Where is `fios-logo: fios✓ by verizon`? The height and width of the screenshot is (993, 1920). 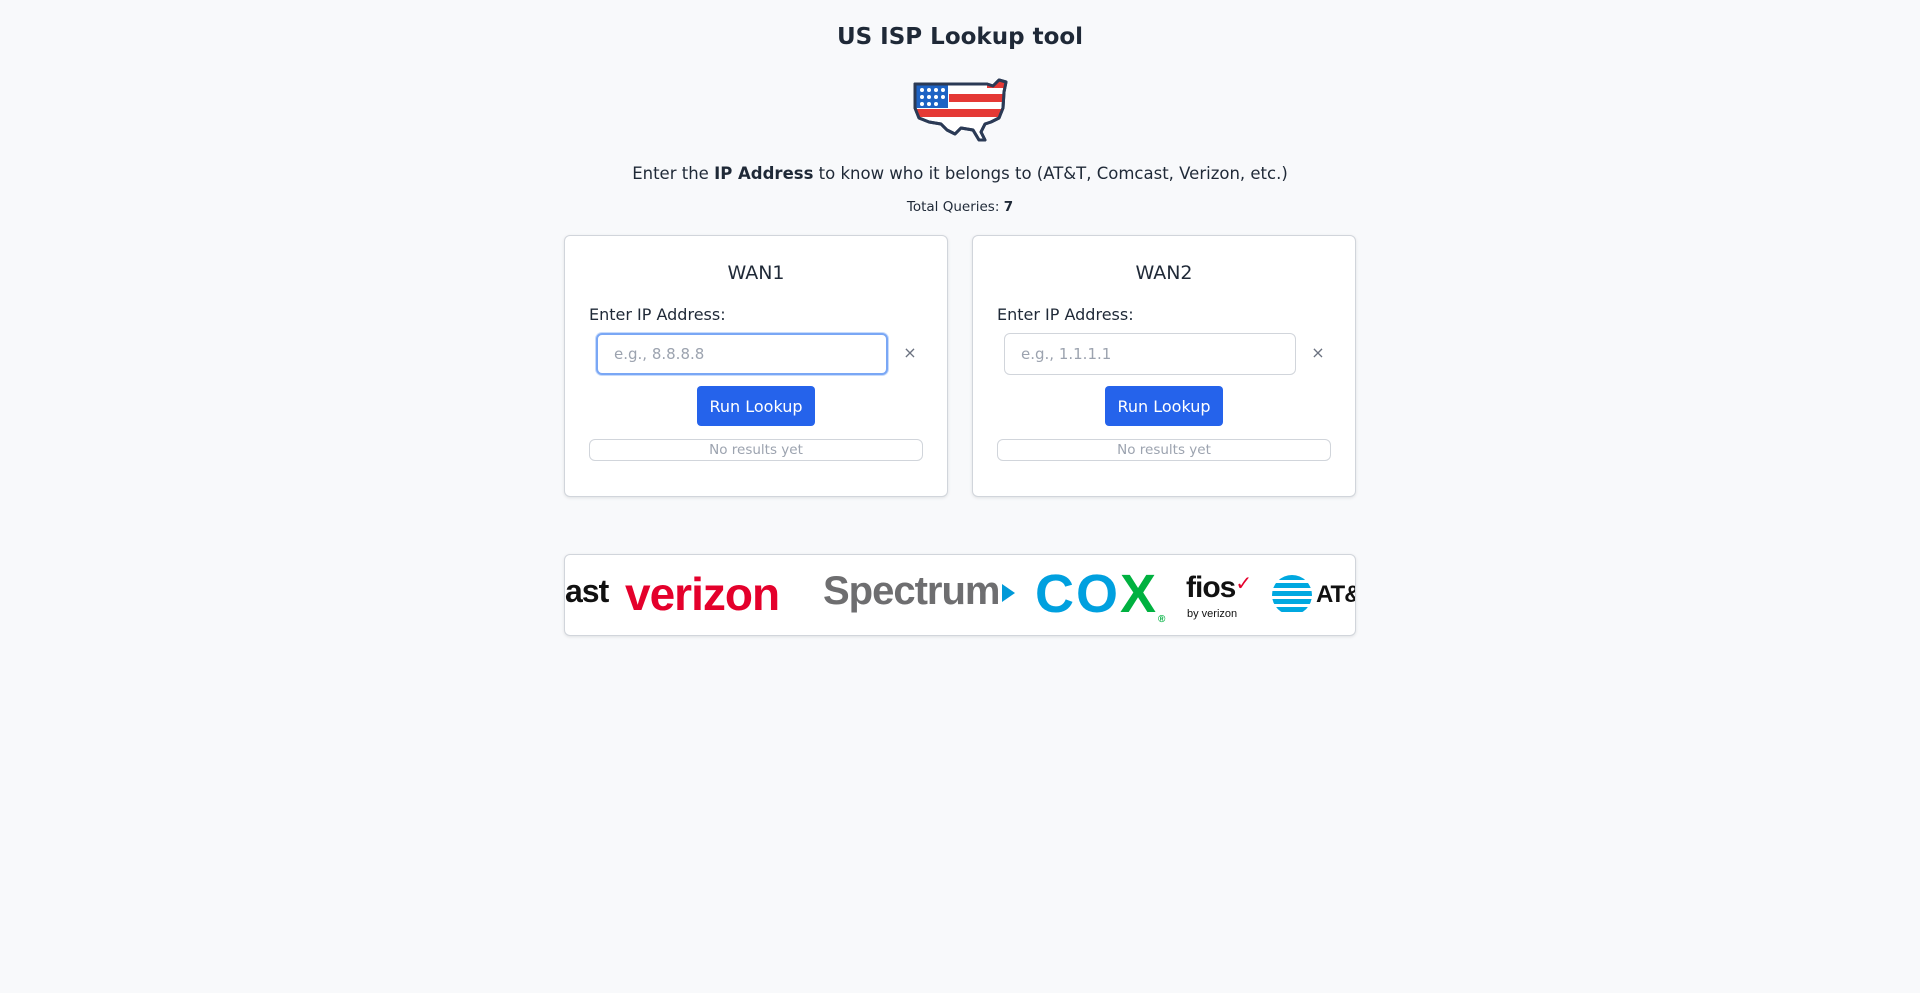
fios-logo: fios✓ by verizon is located at coordinates (1219, 595).